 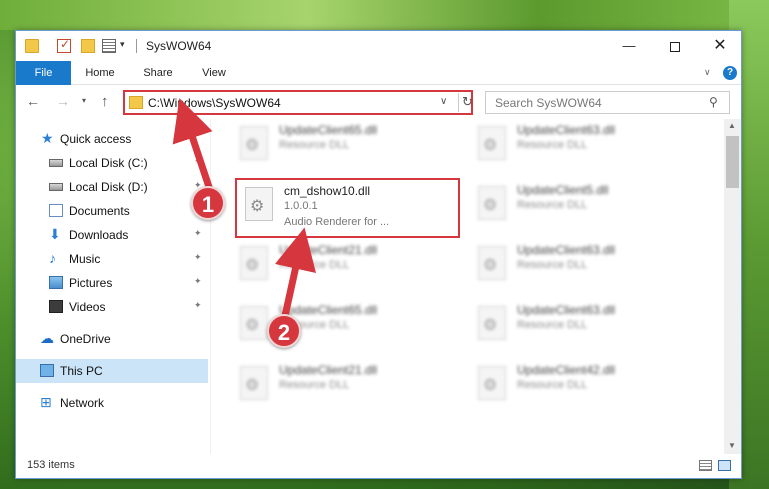 What do you see at coordinates (47, 138) in the screenshot?
I see `star-icon: ★` at bounding box center [47, 138].